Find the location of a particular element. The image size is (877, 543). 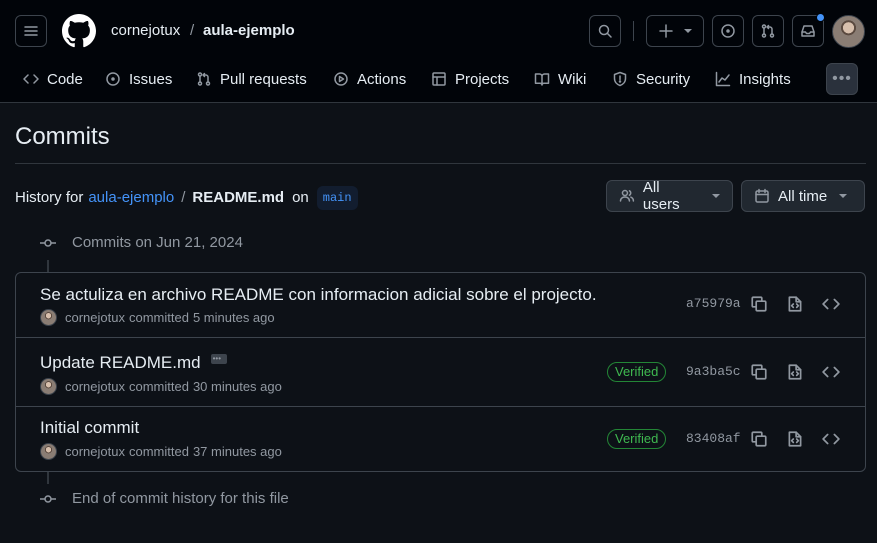

tab-wiki: Wiki is located at coordinates (560, 79).